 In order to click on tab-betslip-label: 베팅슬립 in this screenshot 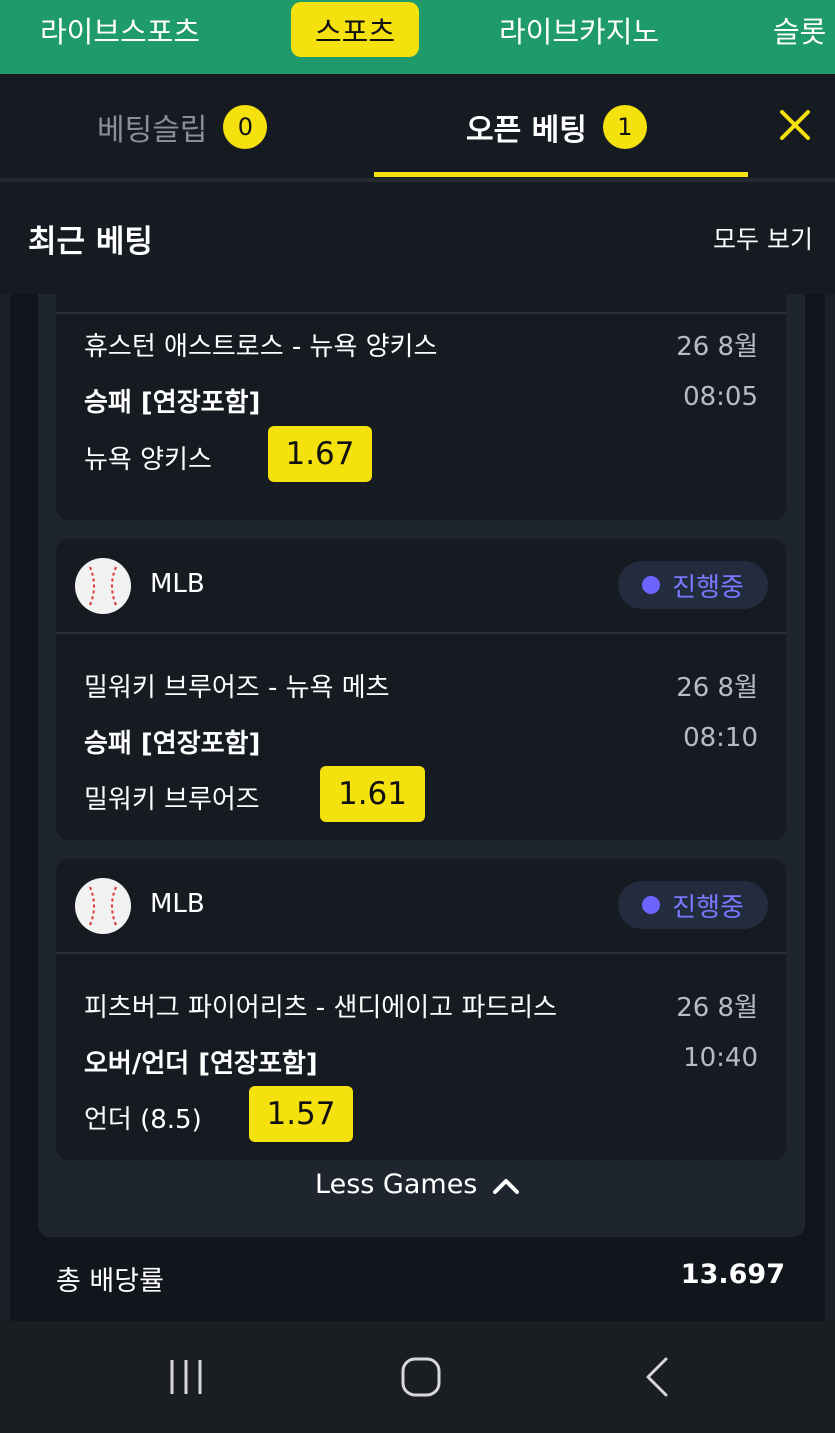, I will do `click(152, 130)`.